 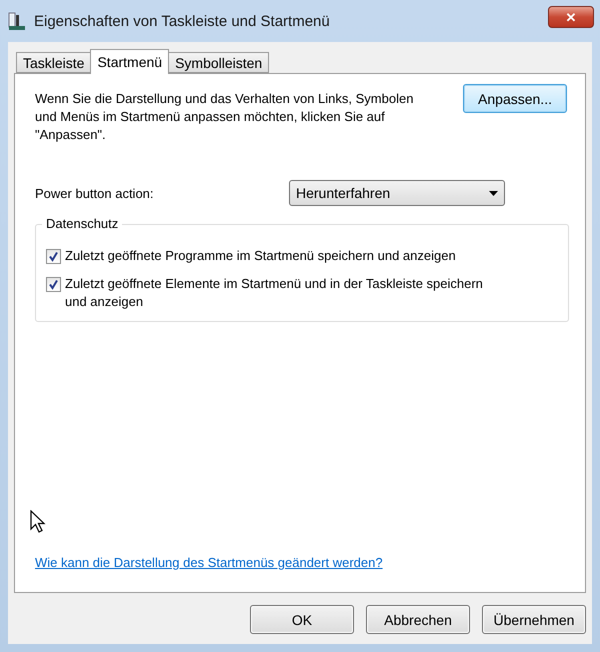 I want to click on taskbar-icon, so click(x=17, y=21).